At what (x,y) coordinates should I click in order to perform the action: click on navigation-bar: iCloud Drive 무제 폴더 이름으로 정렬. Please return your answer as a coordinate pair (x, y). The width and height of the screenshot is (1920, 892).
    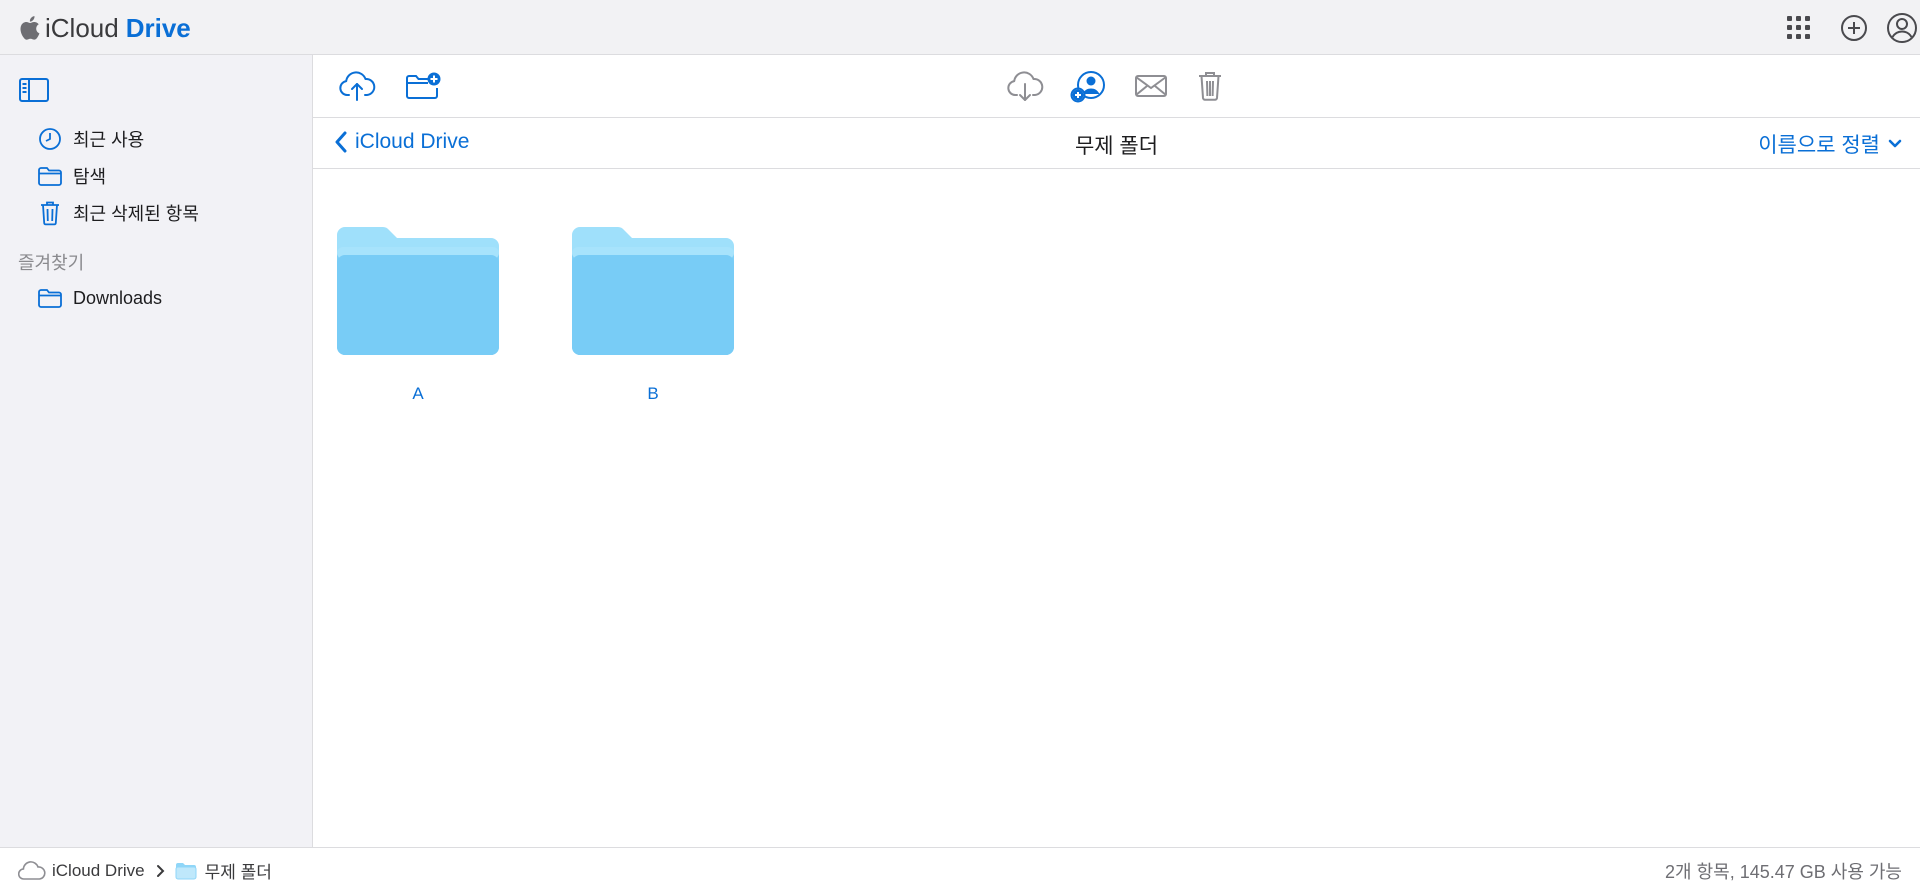
    Looking at the image, I should click on (1116, 143).